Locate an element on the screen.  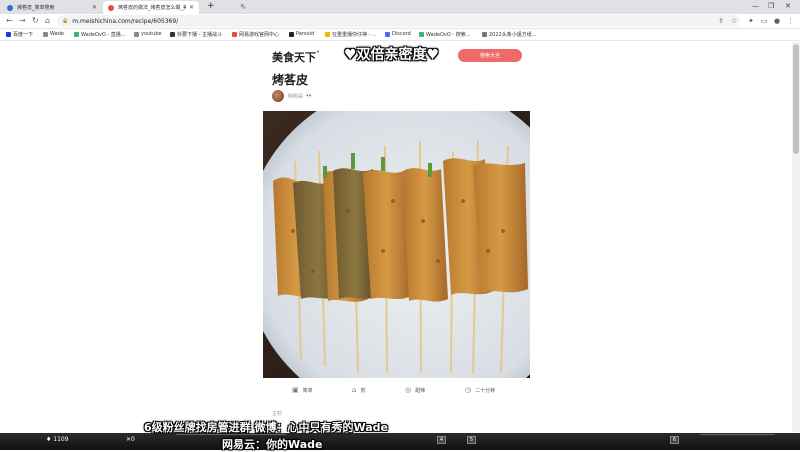
recipe-tab-favicon-icon is located at coordinates (111, 7).